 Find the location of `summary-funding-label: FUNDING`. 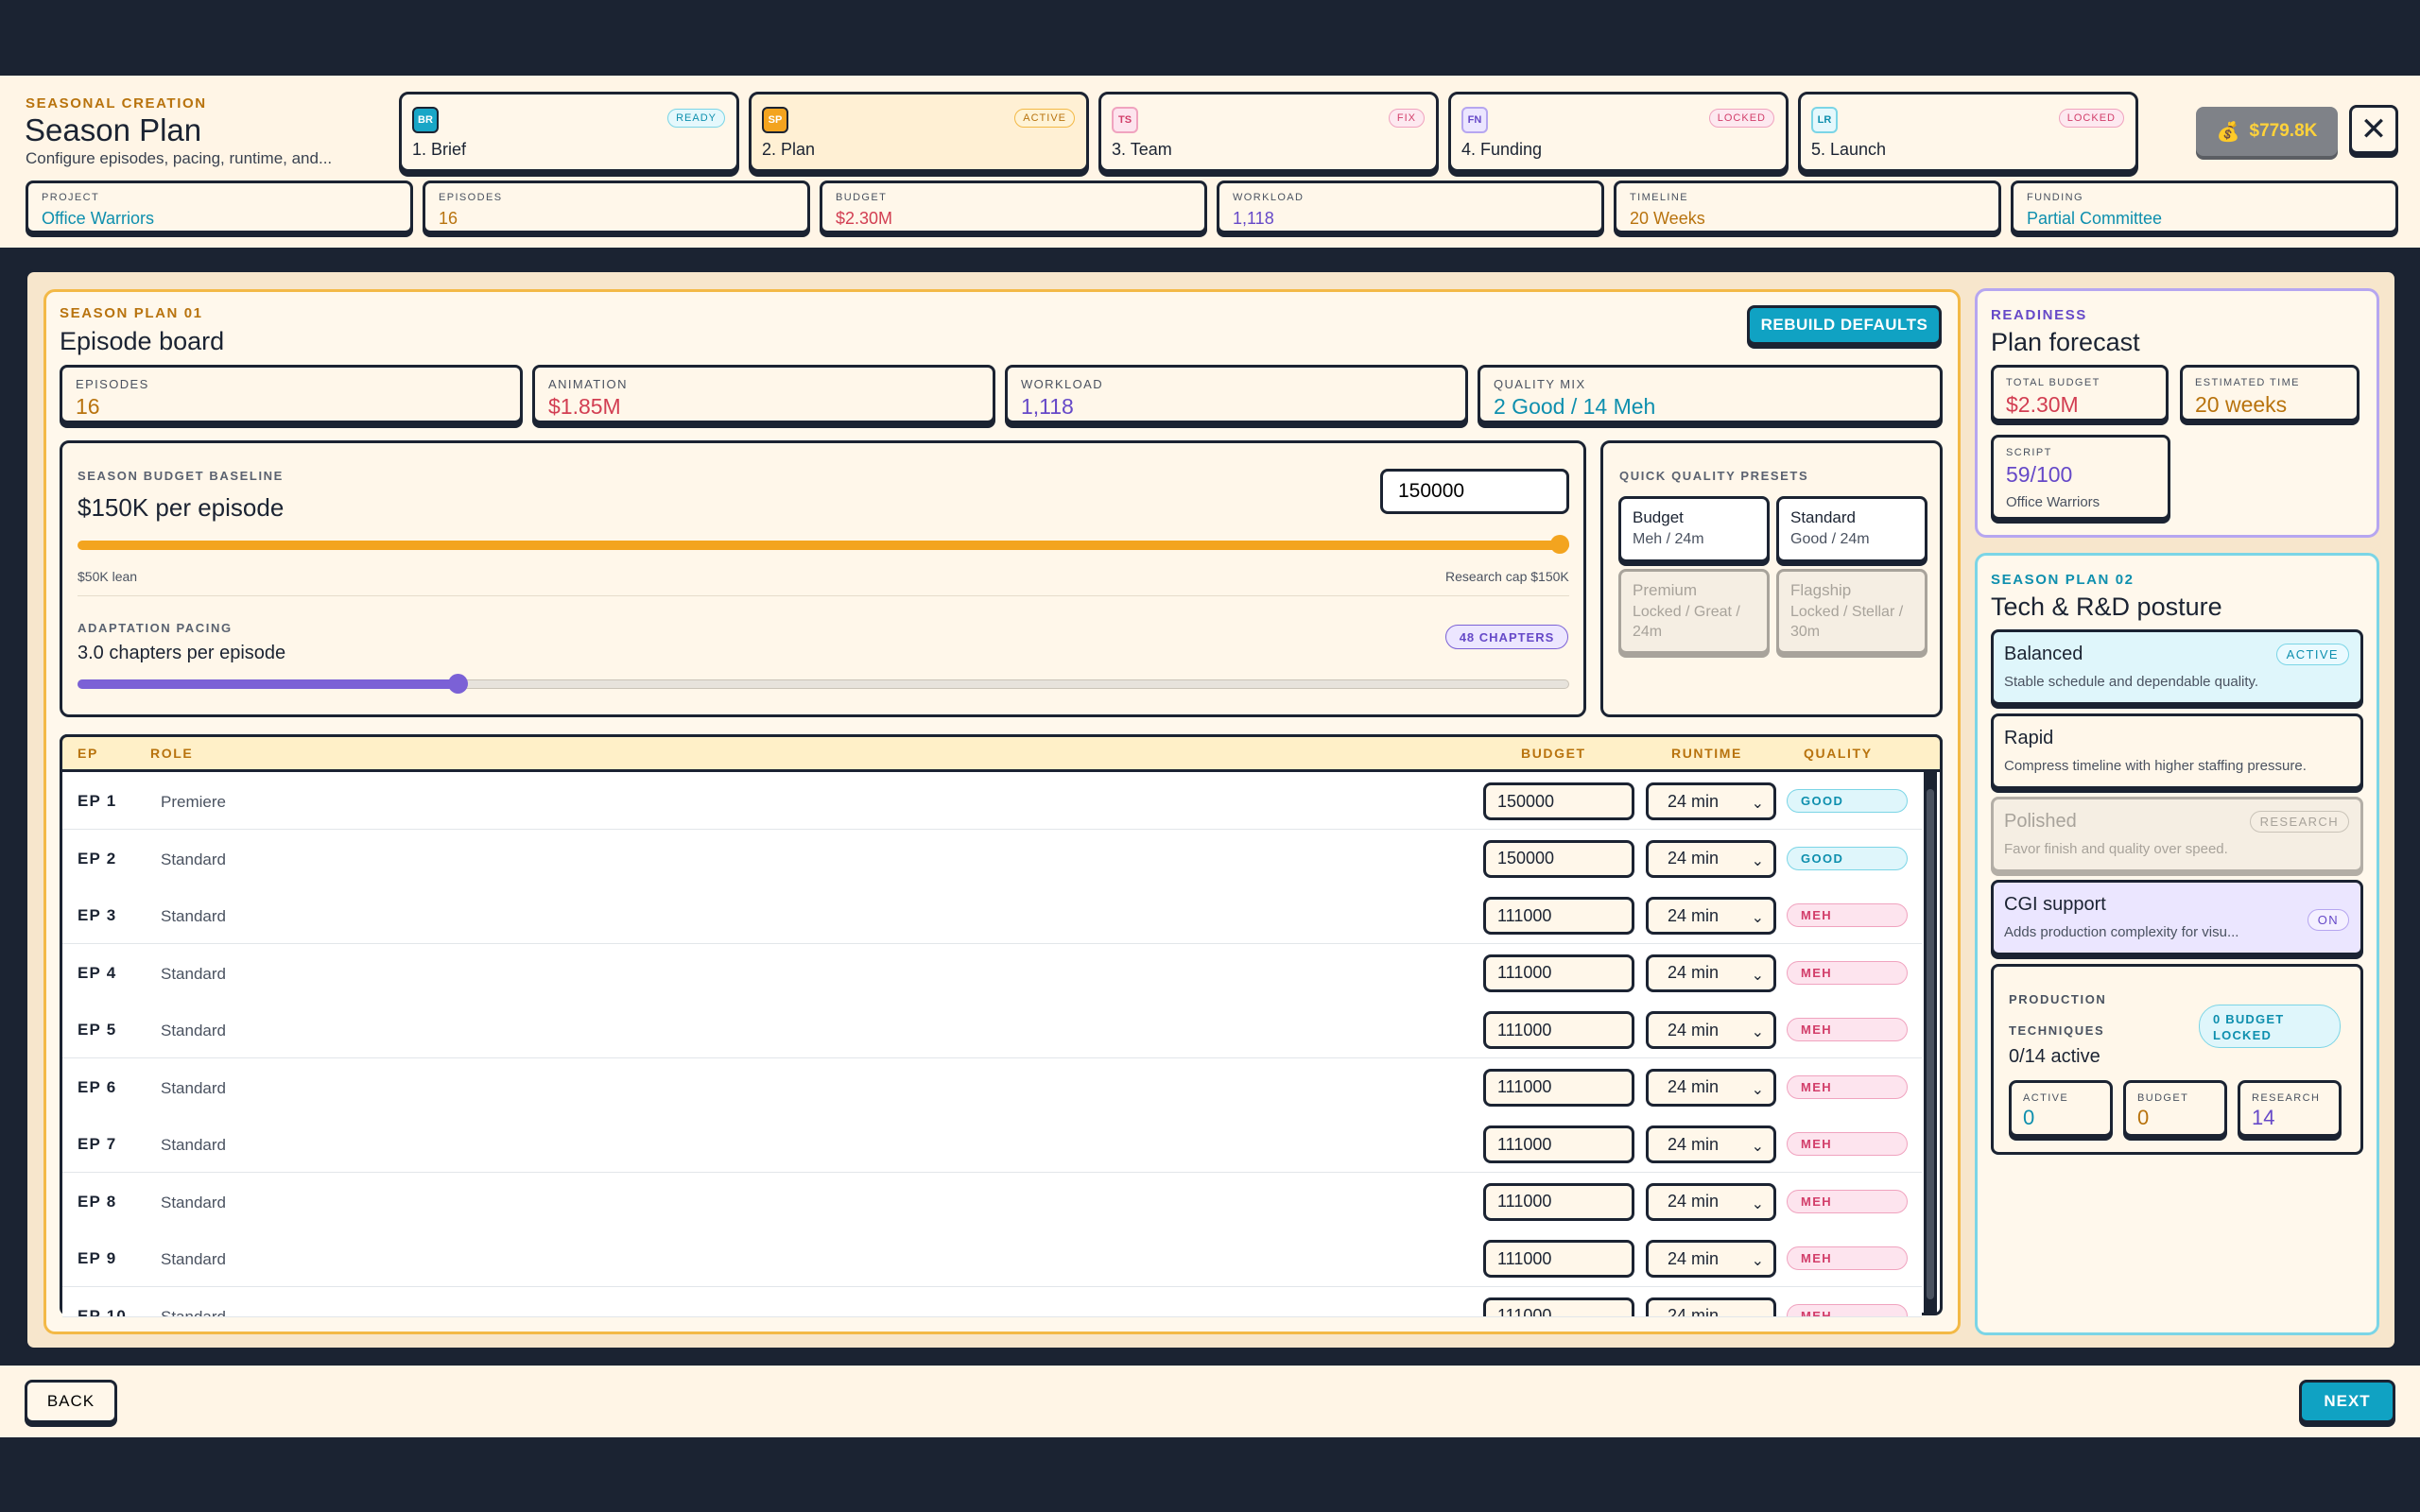

summary-funding-label: FUNDING is located at coordinates (2055, 197).